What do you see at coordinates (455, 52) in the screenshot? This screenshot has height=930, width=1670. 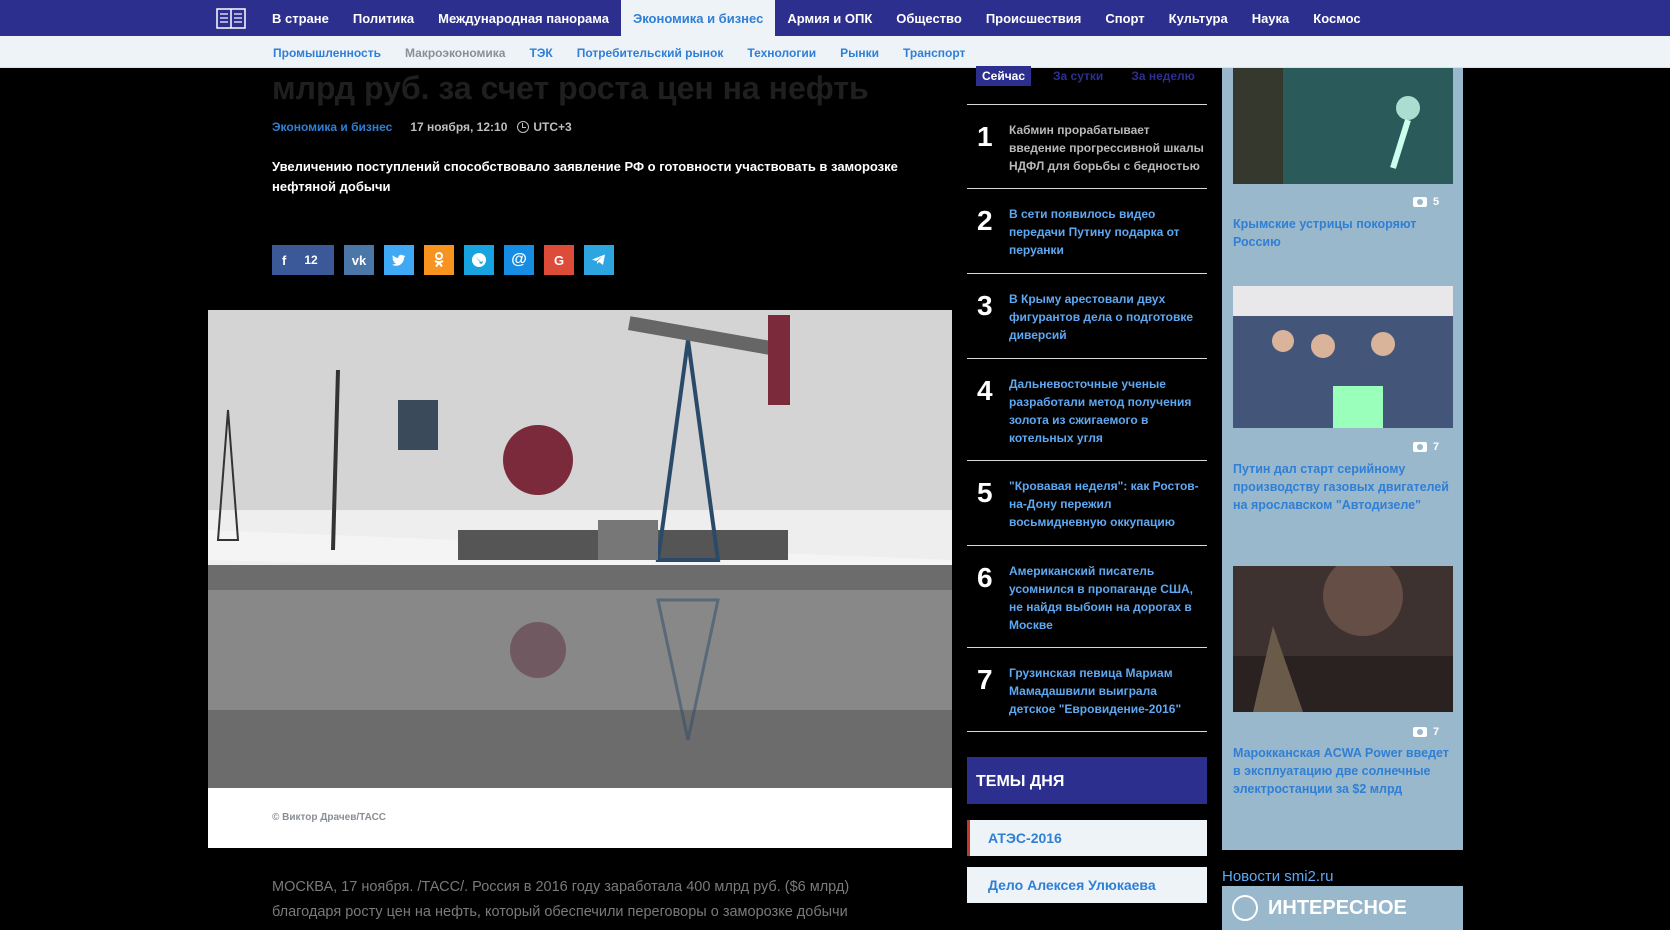 I see `subnav-item-makroekonomika: Макроэкономика` at bounding box center [455, 52].